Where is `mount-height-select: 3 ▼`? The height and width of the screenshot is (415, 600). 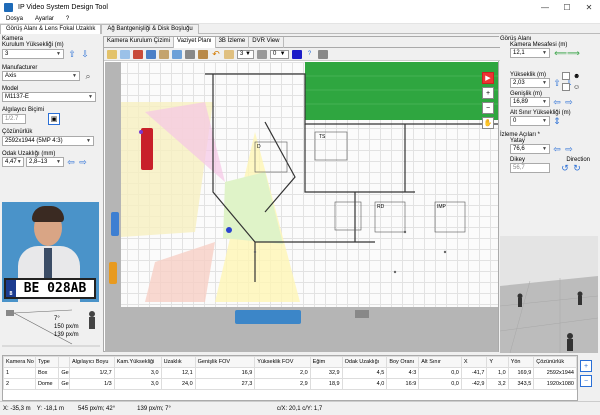
mount-height-select: 3 ▼ is located at coordinates (33, 54).